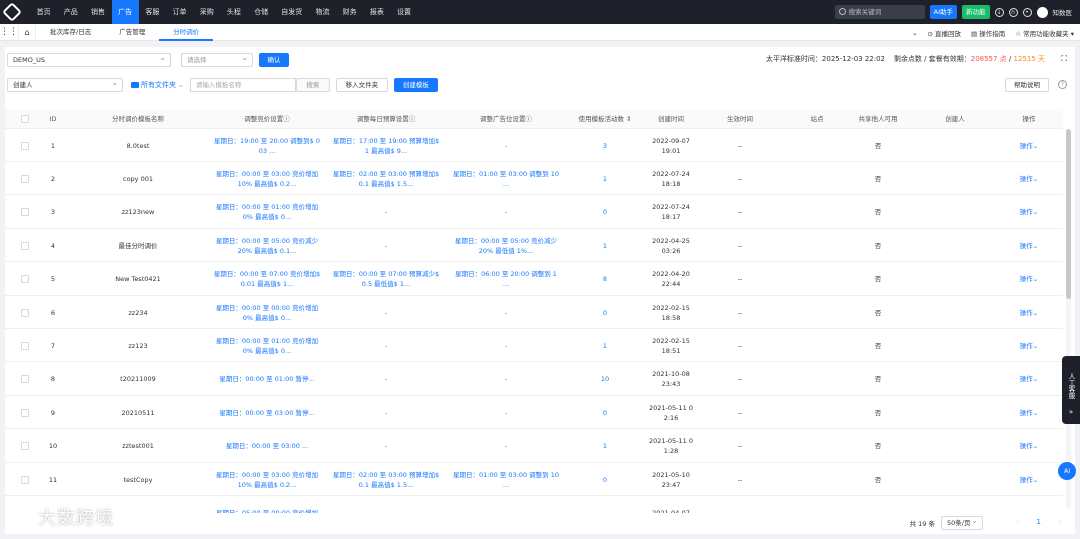  What do you see at coordinates (879, 12) in the screenshot?
I see `global-search-input: 搜索关键词` at bounding box center [879, 12].